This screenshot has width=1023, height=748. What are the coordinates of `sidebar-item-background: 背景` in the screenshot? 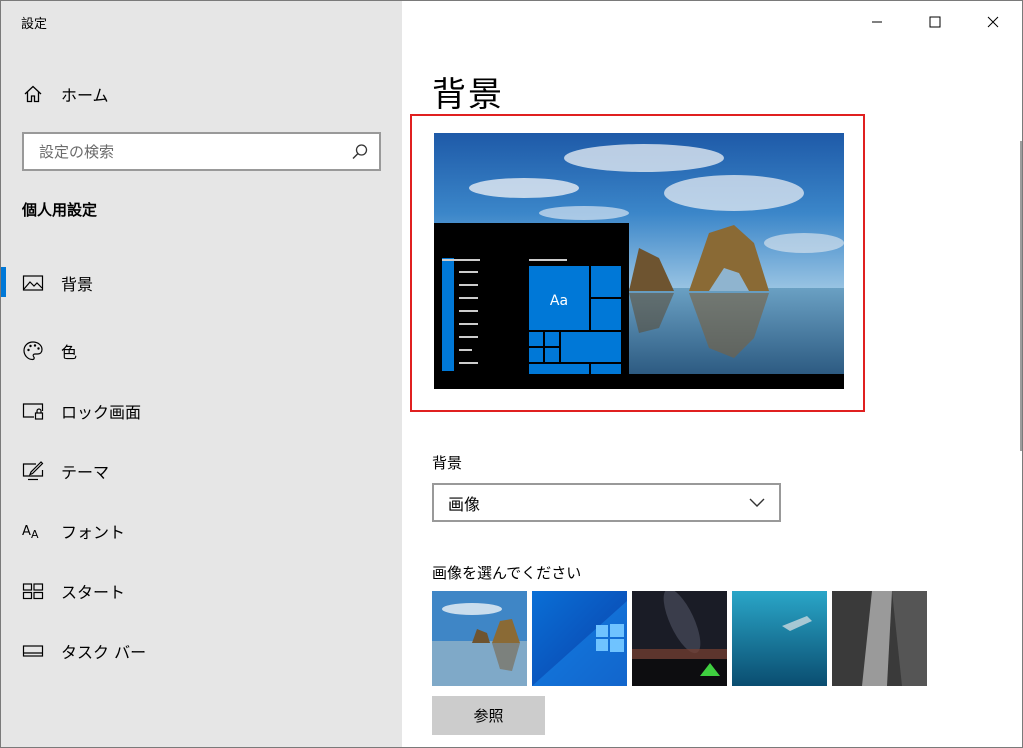 It's located at (201, 283).